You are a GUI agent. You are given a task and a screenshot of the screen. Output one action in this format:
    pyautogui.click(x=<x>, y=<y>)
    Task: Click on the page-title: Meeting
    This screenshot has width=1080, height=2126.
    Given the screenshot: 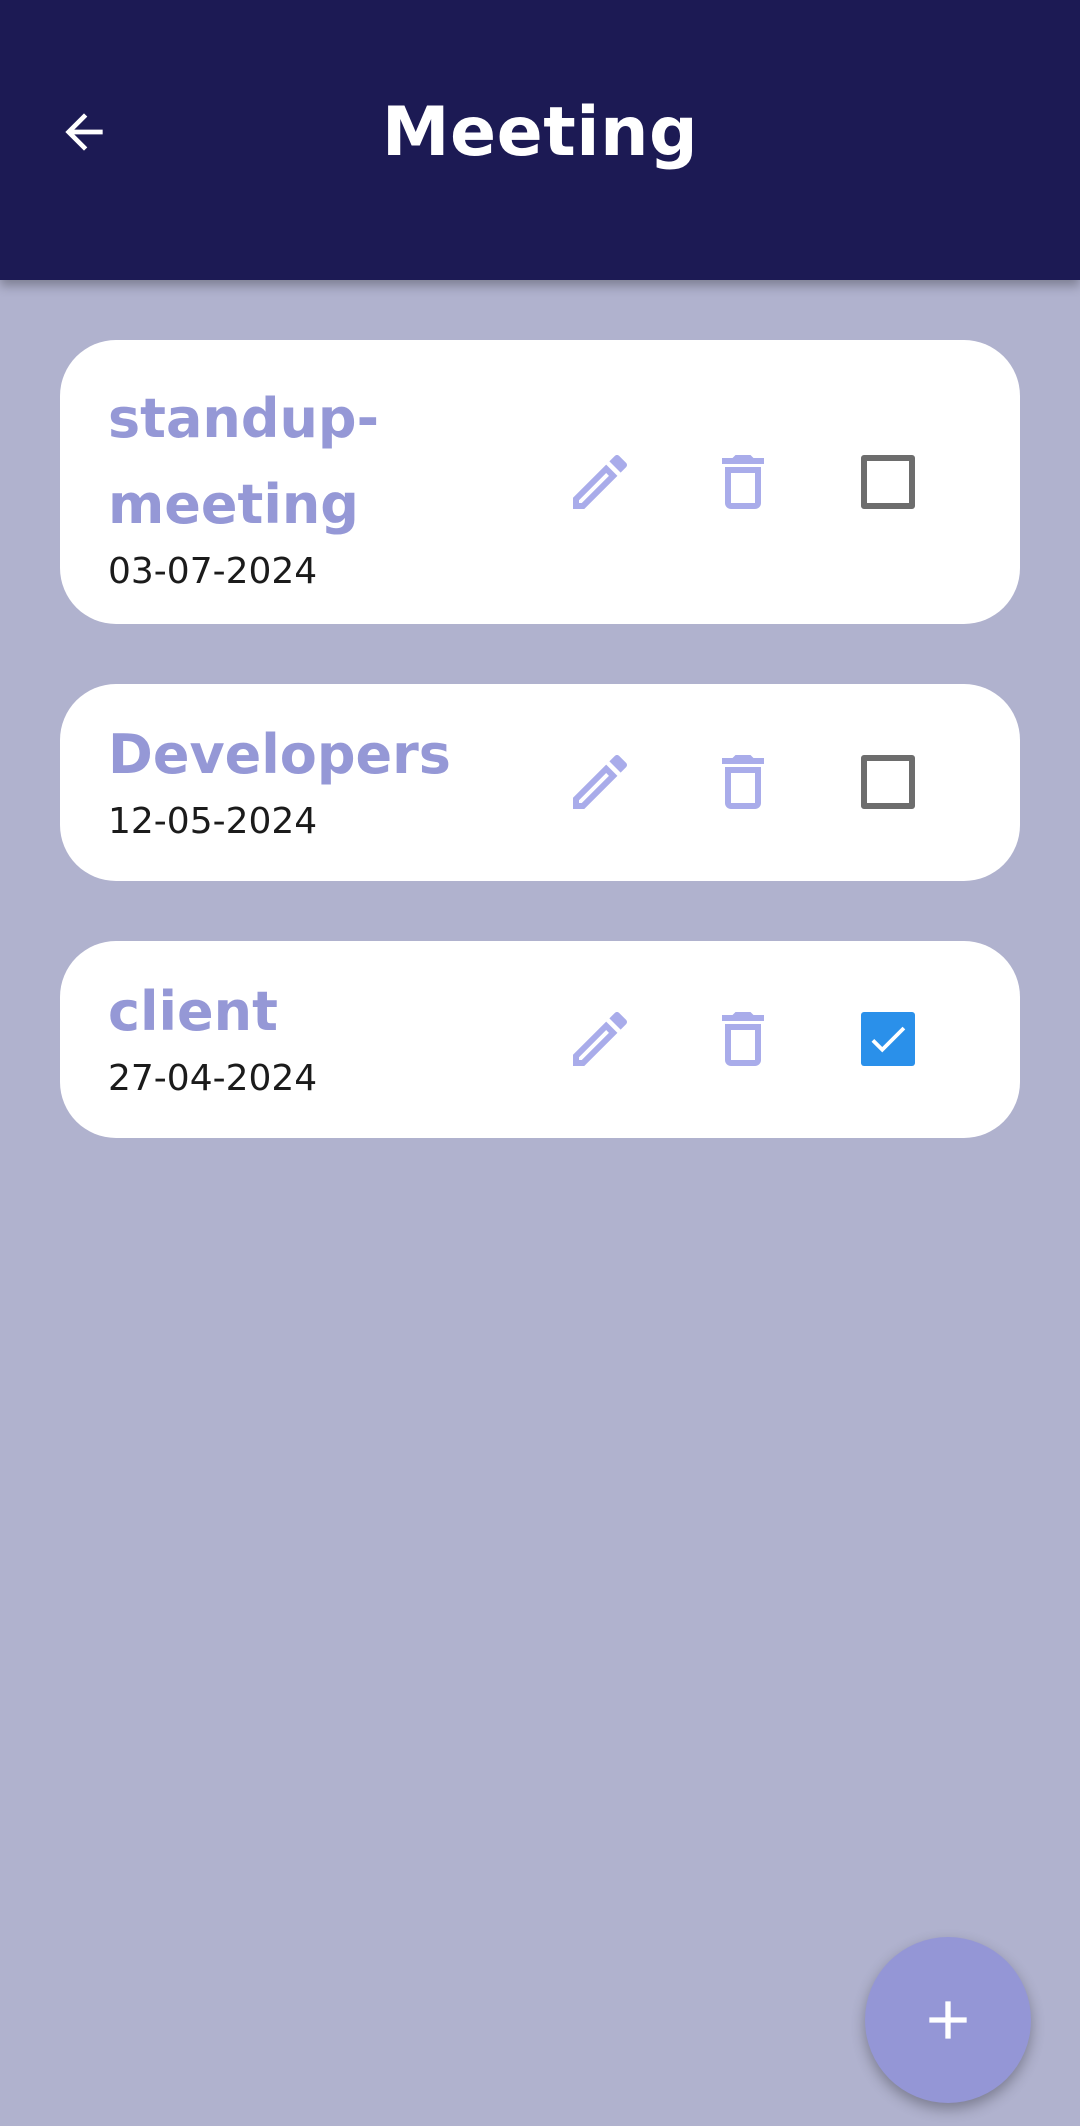 What is the action you would take?
    pyautogui.click(x=540, y=132)
    